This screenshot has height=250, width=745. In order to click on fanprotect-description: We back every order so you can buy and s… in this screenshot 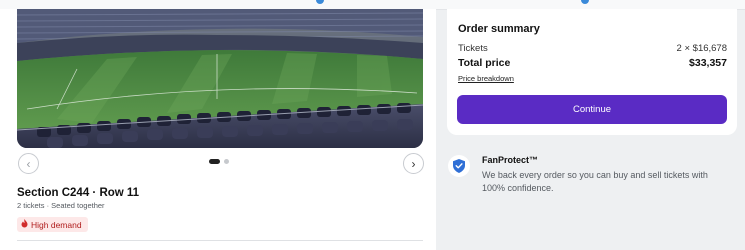, I will do `click(595, 181)`.